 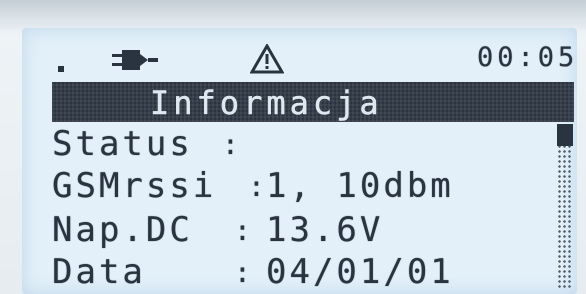 I want to click on status-dot-icon, so click(x=61, y=69).